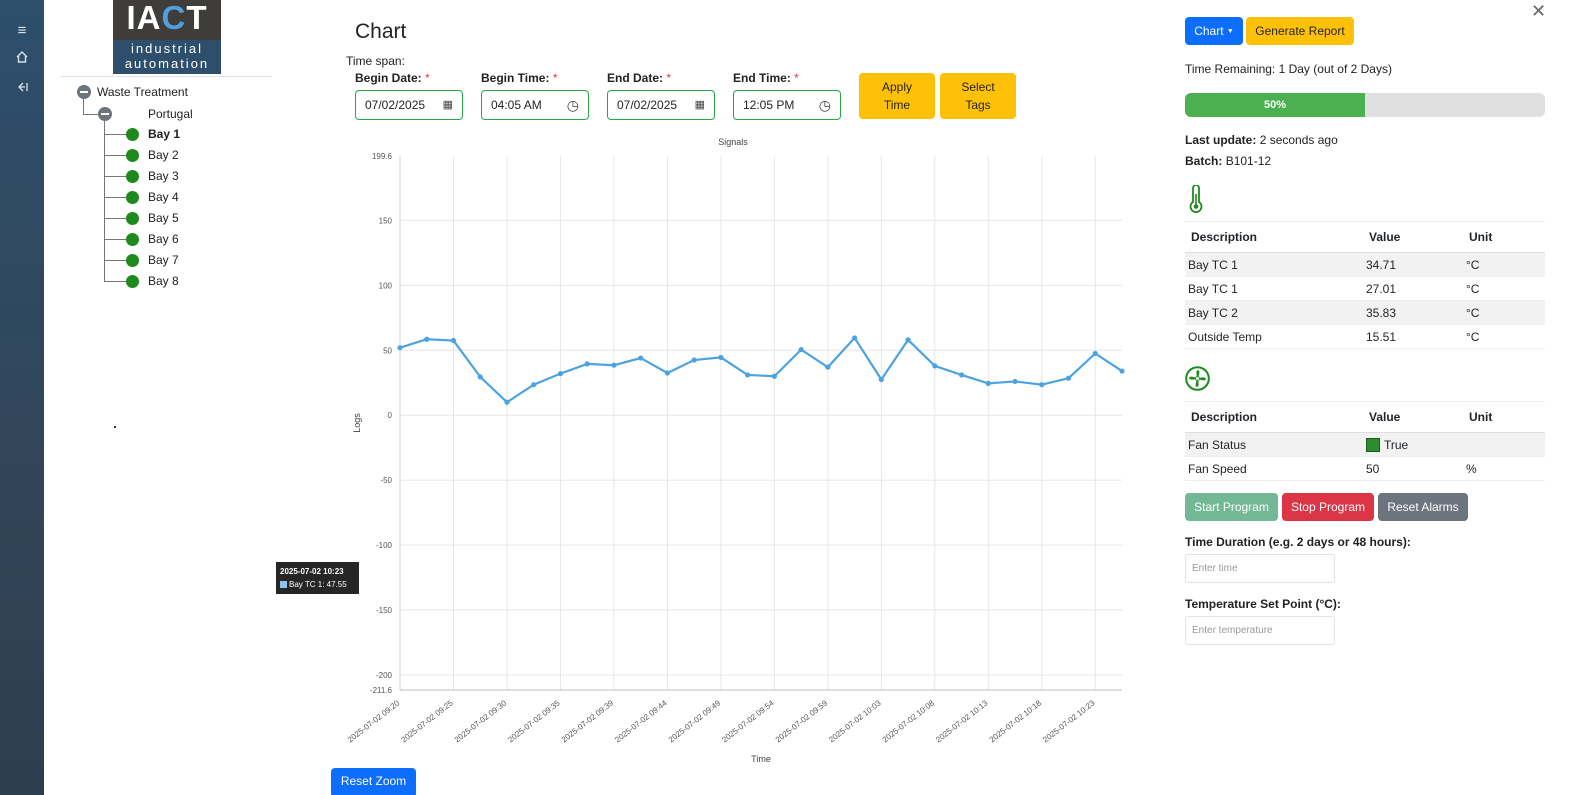 Image resolution: width=1595 pixels, height=795 pixels. What do you see at coordinates (163, 260) in the screenshot?
I see `tree-item-bay: Bay 7` at bounding box center [163, 260].